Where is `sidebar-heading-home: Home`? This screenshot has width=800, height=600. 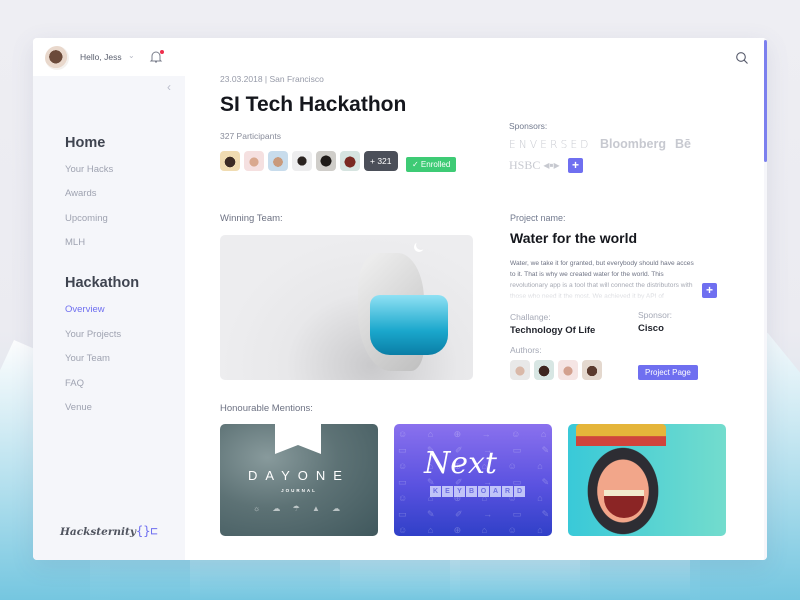
sidebar-heading-home: Home is located at coordinates (85, 143).